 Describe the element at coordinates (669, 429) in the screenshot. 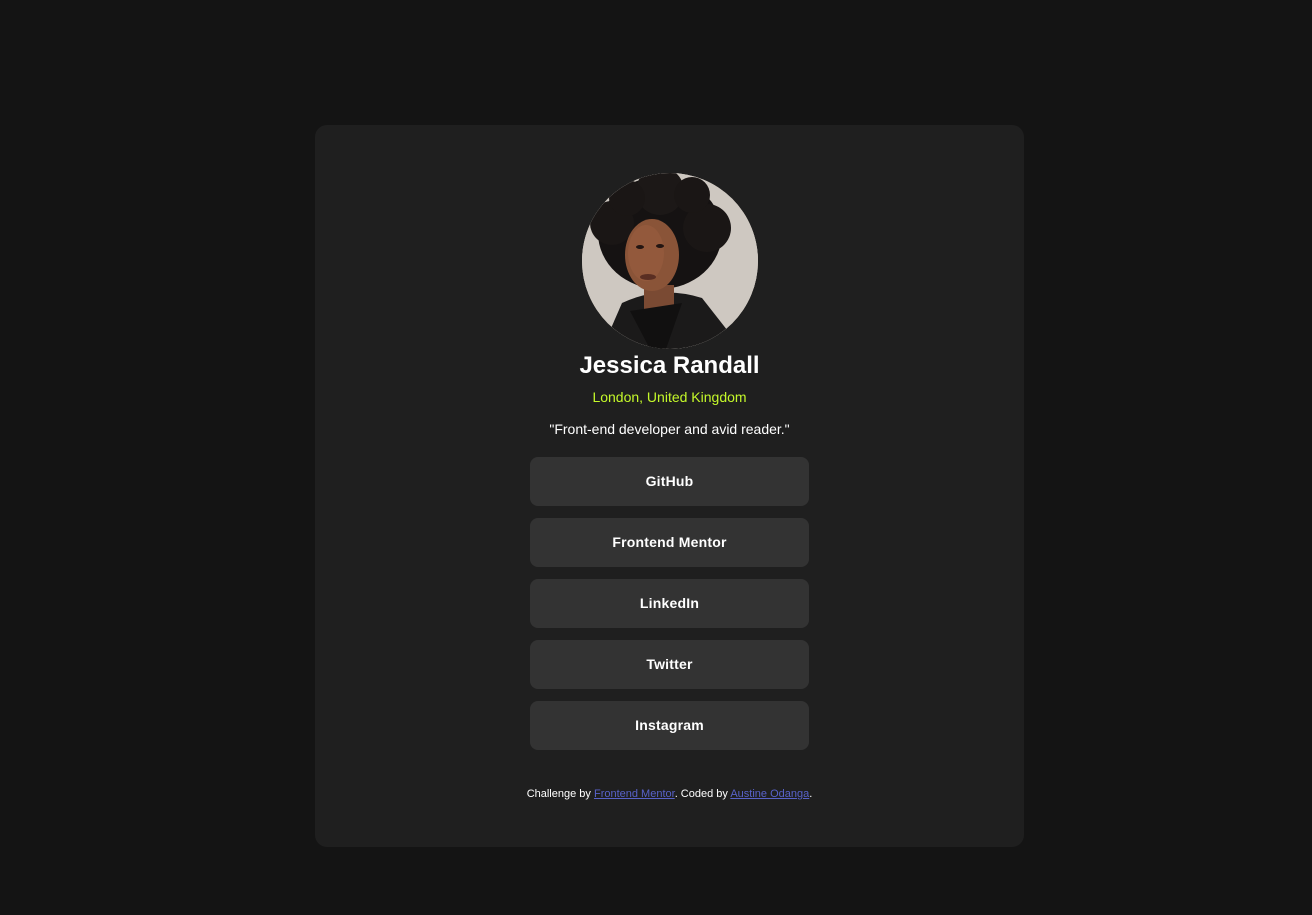

I see `profile-bio: "Front-end developer and avid reader."` at that location.